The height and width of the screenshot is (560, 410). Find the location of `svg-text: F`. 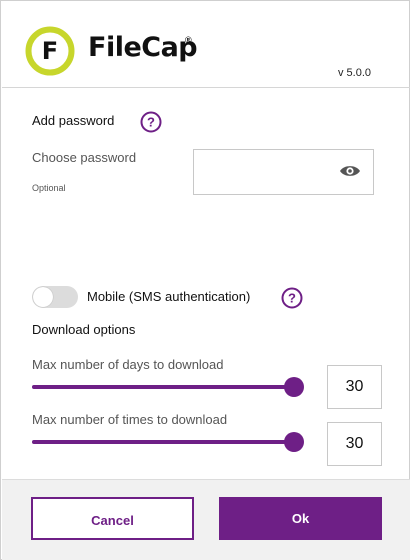

svg-text: F is located at coordinates (50, 51).